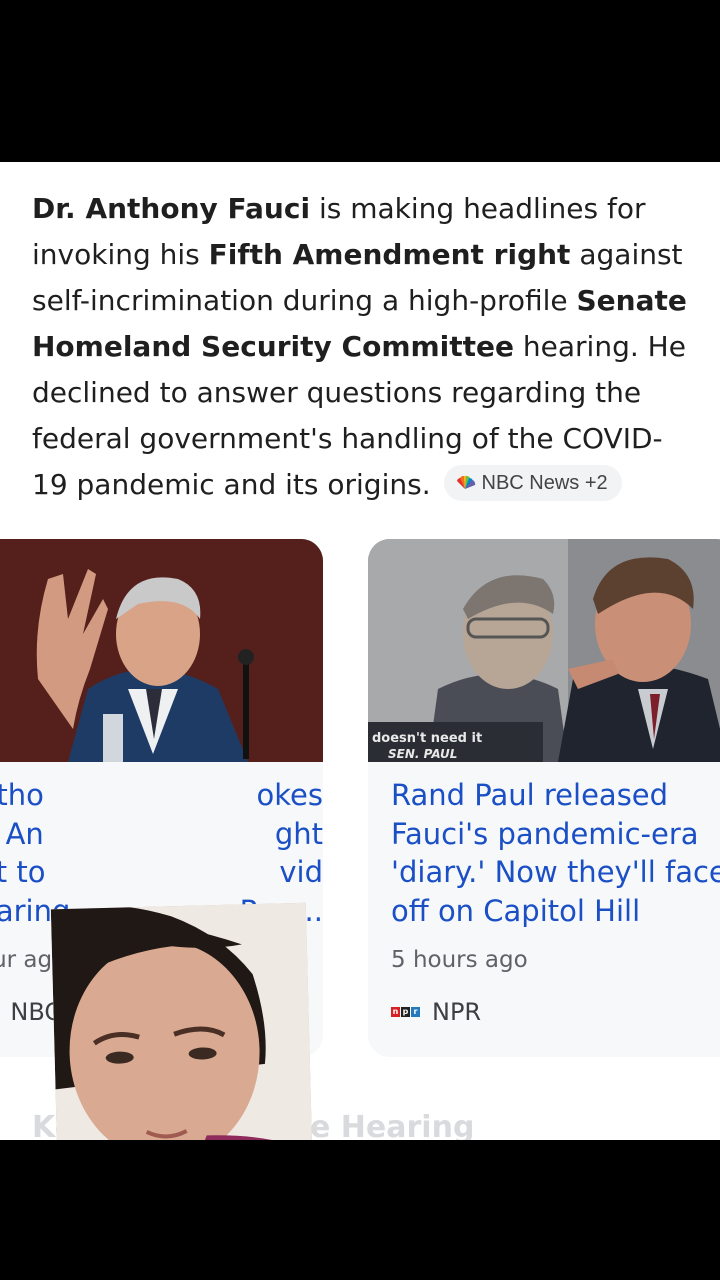  What do you see at coordinates (161, 872) in the screenshot?
I see `headline-line-3: ot to vid` at bounding box center [161, 872].